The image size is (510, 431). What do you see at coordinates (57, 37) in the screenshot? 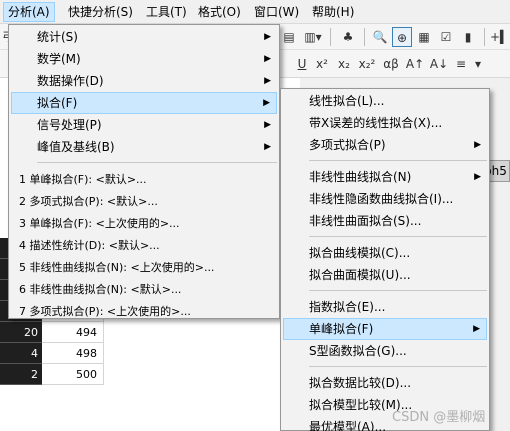
I see `analysis-menu-item-label: 统计(S)` at bounding box center [57, 37].